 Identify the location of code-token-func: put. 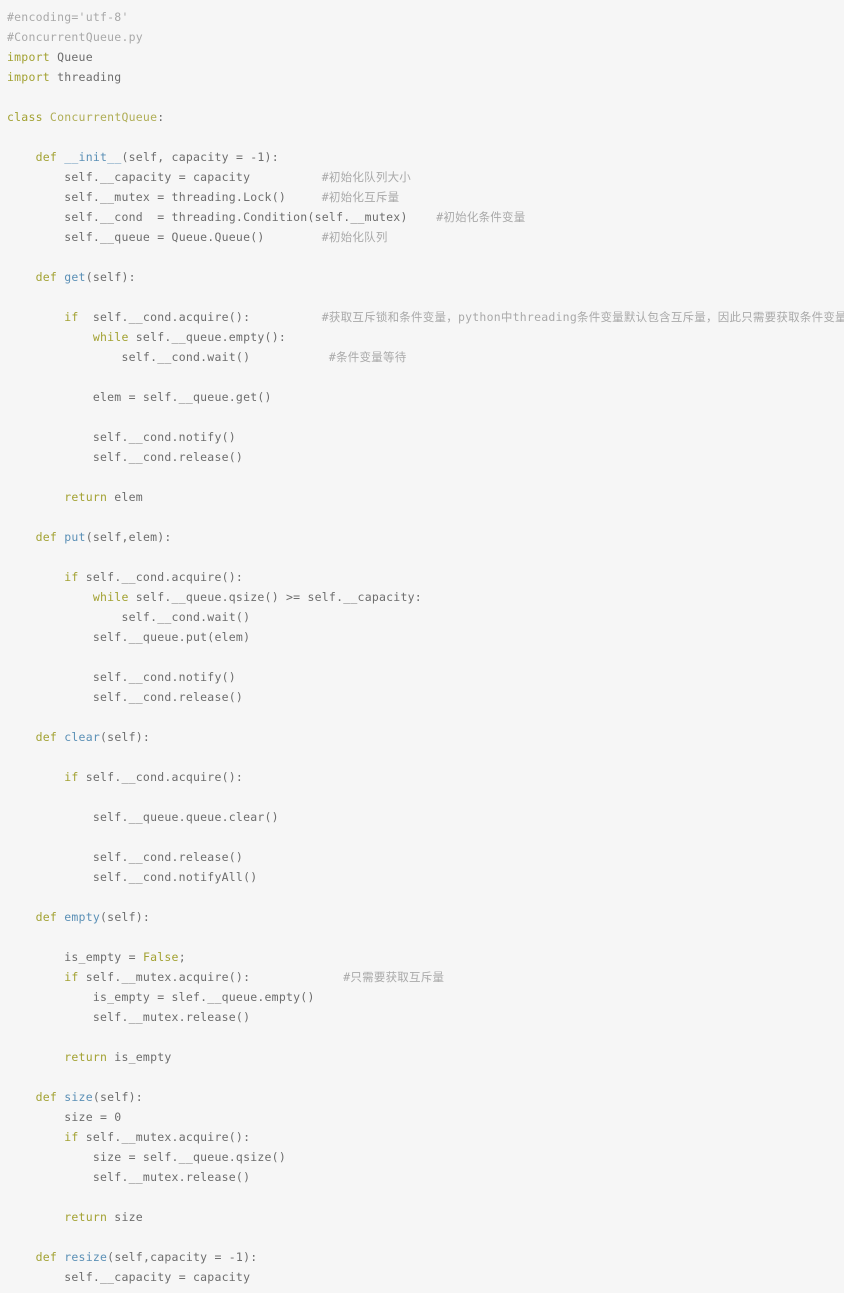
(71, 537).